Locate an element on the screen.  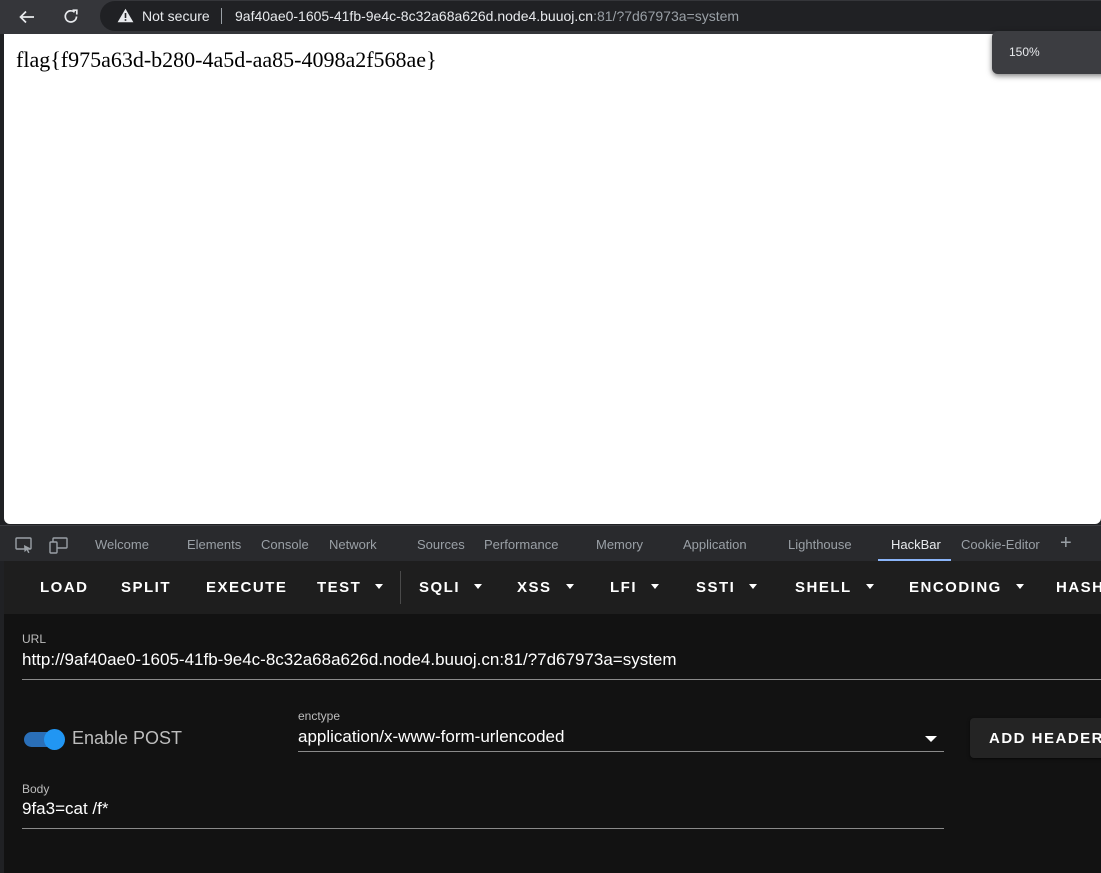
shell-menu: SHELL is located at coordinates (834, 587).